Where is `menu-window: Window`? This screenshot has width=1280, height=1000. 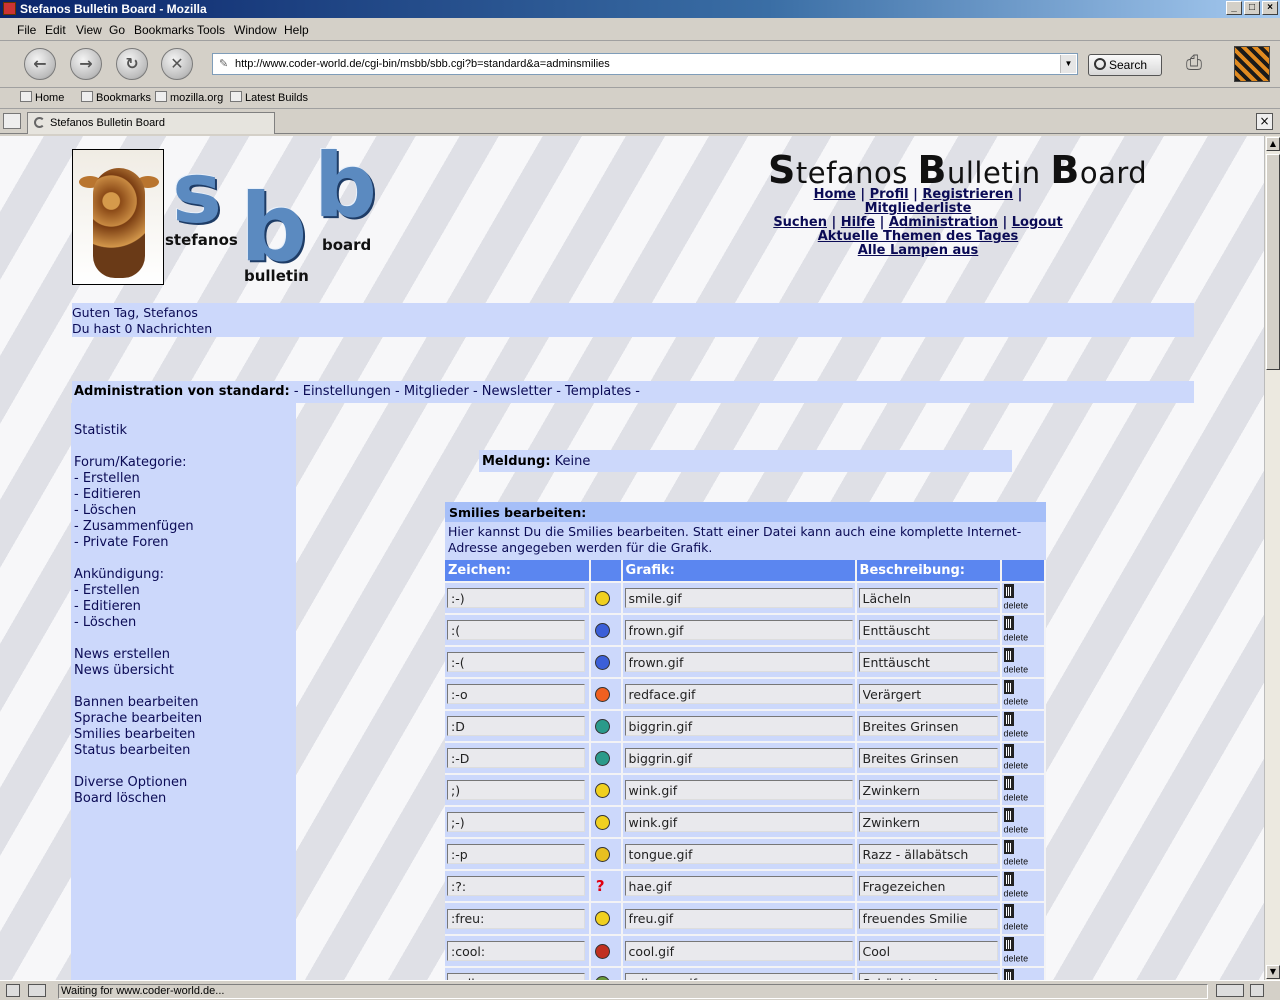 menu-window: Window is located at coordinates (255, 30).